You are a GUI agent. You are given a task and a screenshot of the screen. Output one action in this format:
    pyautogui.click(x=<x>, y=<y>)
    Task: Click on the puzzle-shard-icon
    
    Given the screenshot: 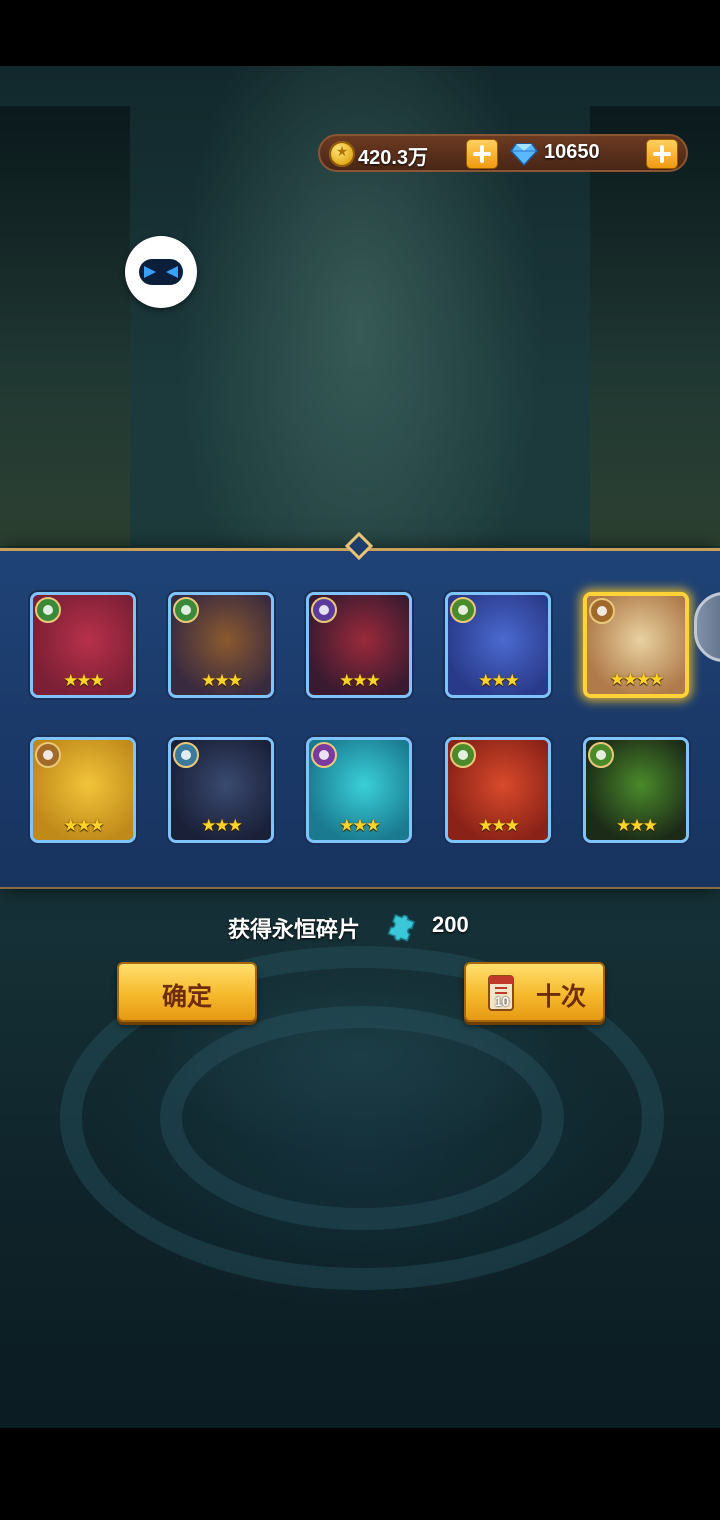 What is the action you would take?
    pyautogui.click(x=401, y=928)
    